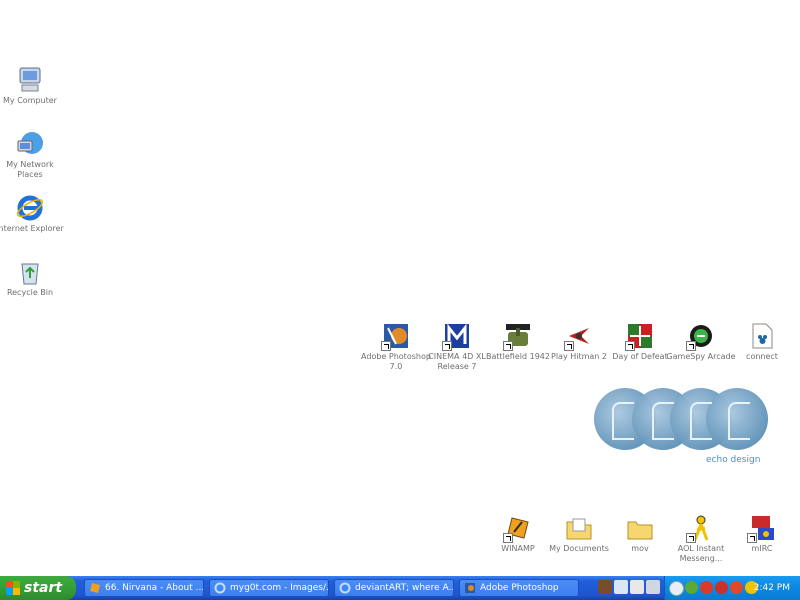  I want to click on tray-network-icon, so click(691, 587).